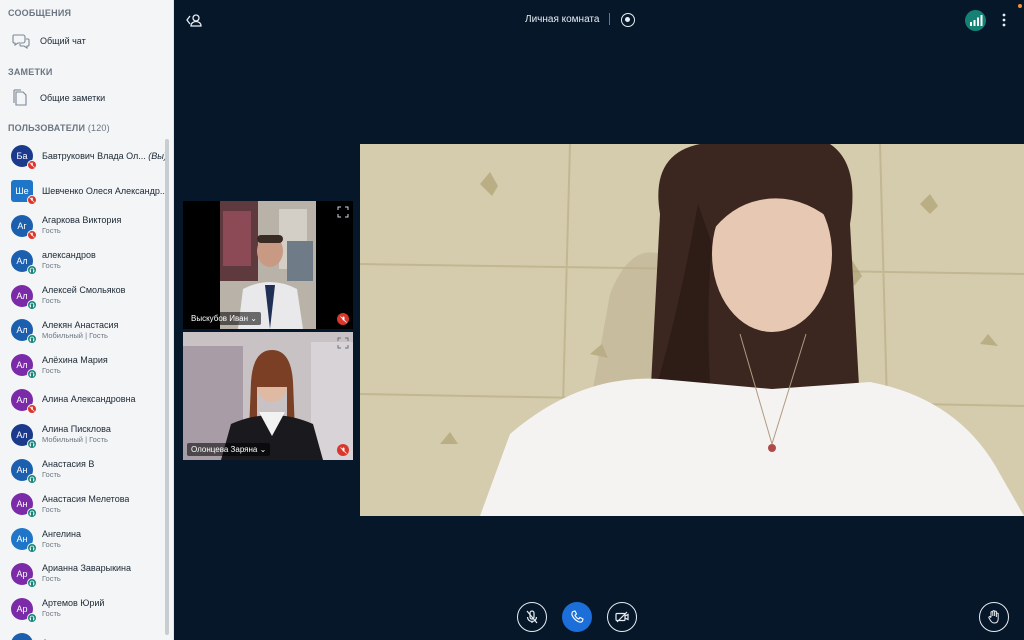 The height and width of the screenshot is (640, 1024). I want to click on user-list-item: Ал Алексей Смольяков Гость, so click(84, 295).